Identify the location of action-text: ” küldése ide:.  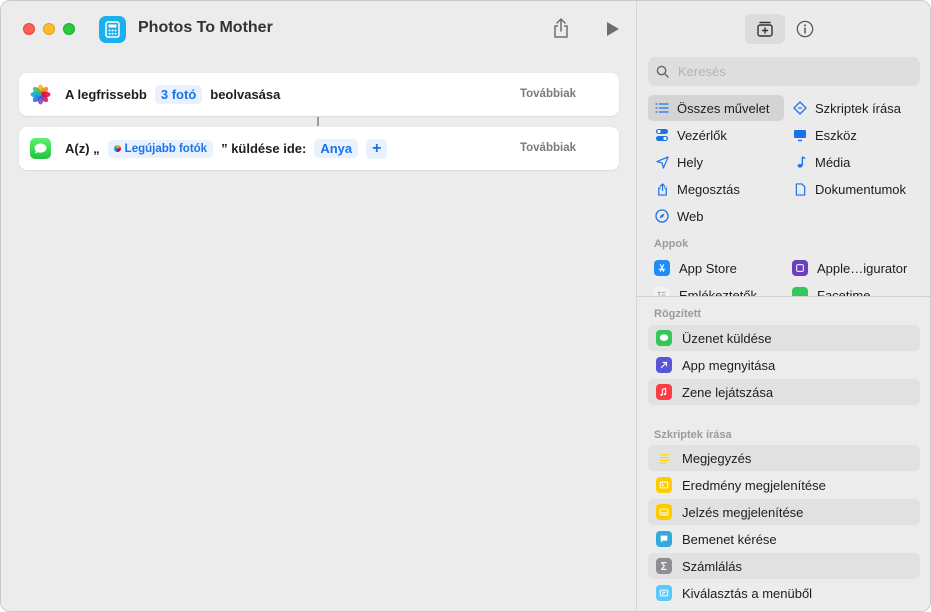
(264, 148).